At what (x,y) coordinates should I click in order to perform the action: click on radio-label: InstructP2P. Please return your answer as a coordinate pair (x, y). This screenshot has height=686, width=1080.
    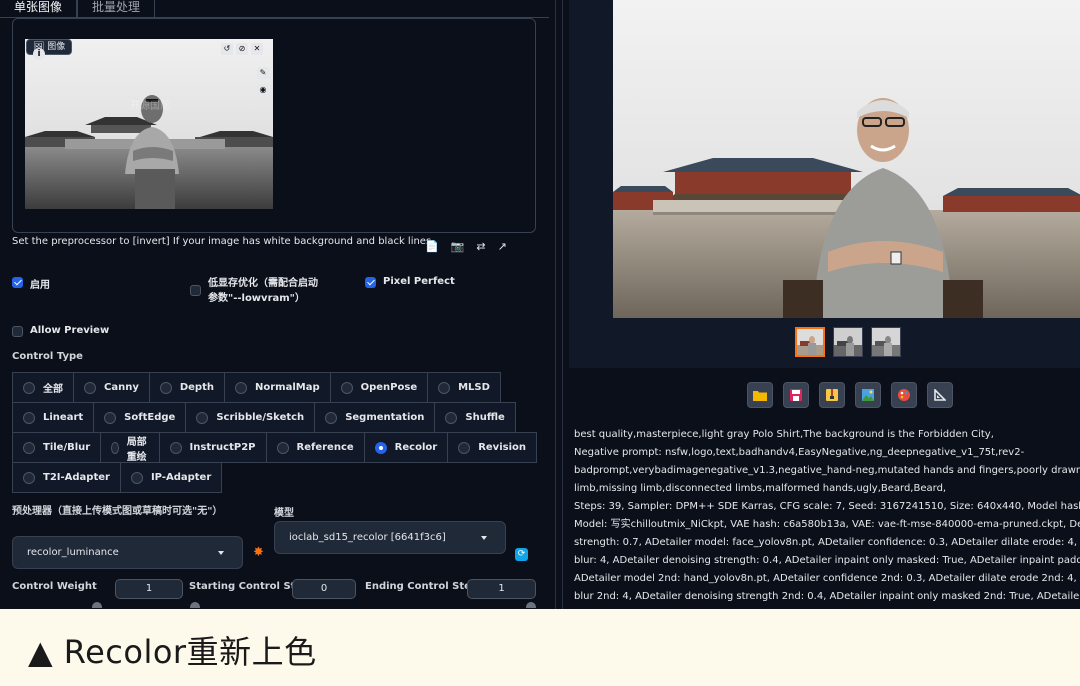
    Looking at the image, I should click on (222, 447).